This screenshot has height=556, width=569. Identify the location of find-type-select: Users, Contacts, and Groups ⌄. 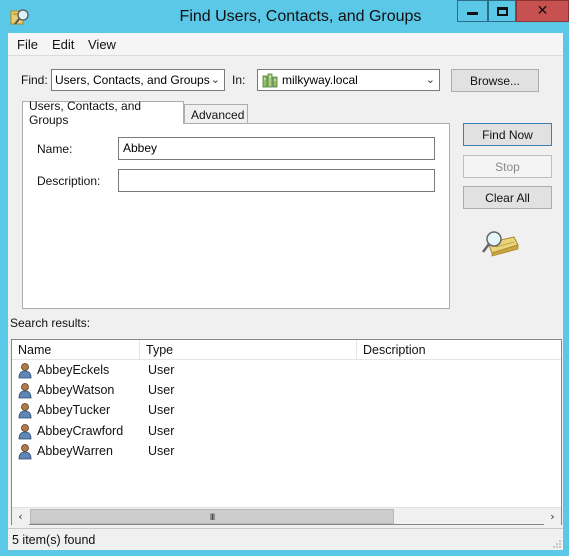
(138, 80).